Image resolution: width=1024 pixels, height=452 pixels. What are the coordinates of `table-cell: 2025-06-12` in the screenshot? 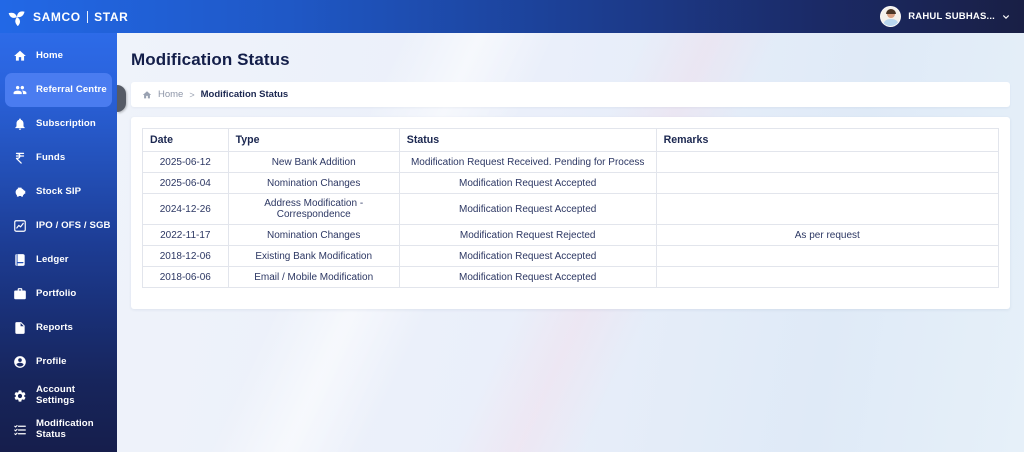 It's located at (185, 162).